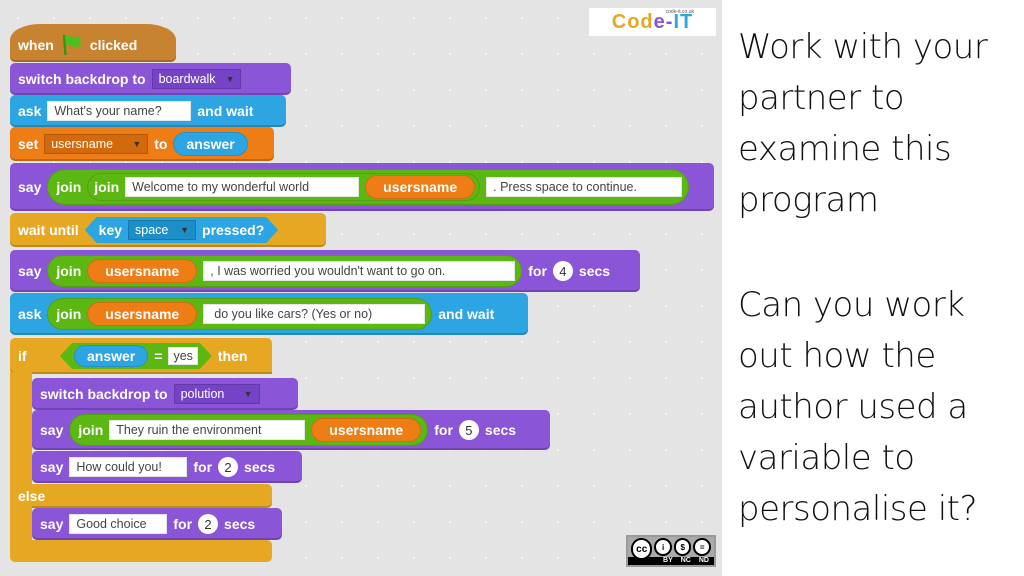  What do you see at coordinates (128, 467) in the screenshot?
I see `how-text-input: How could you!` at bounding box center [128, 467].